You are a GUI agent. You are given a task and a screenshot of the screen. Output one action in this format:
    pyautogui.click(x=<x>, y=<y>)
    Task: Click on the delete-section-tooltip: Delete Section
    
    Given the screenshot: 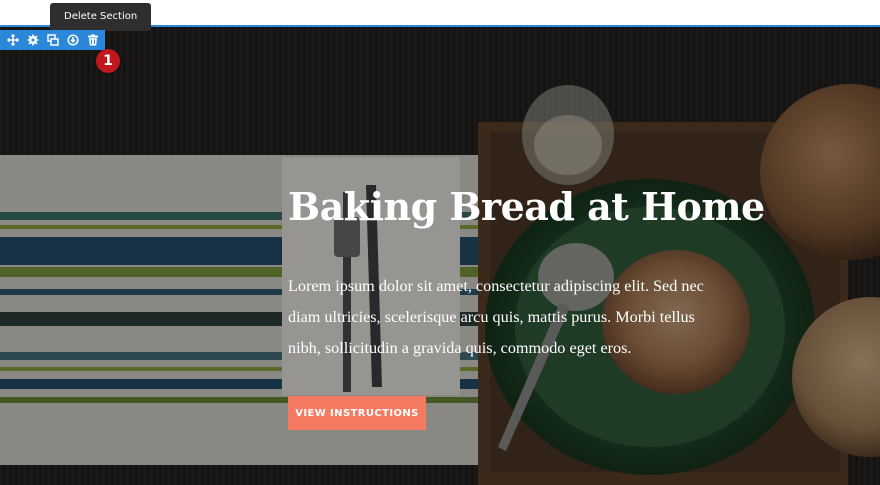 What is the action you would take?
    pyautogui.click(x=101, y=17)
    